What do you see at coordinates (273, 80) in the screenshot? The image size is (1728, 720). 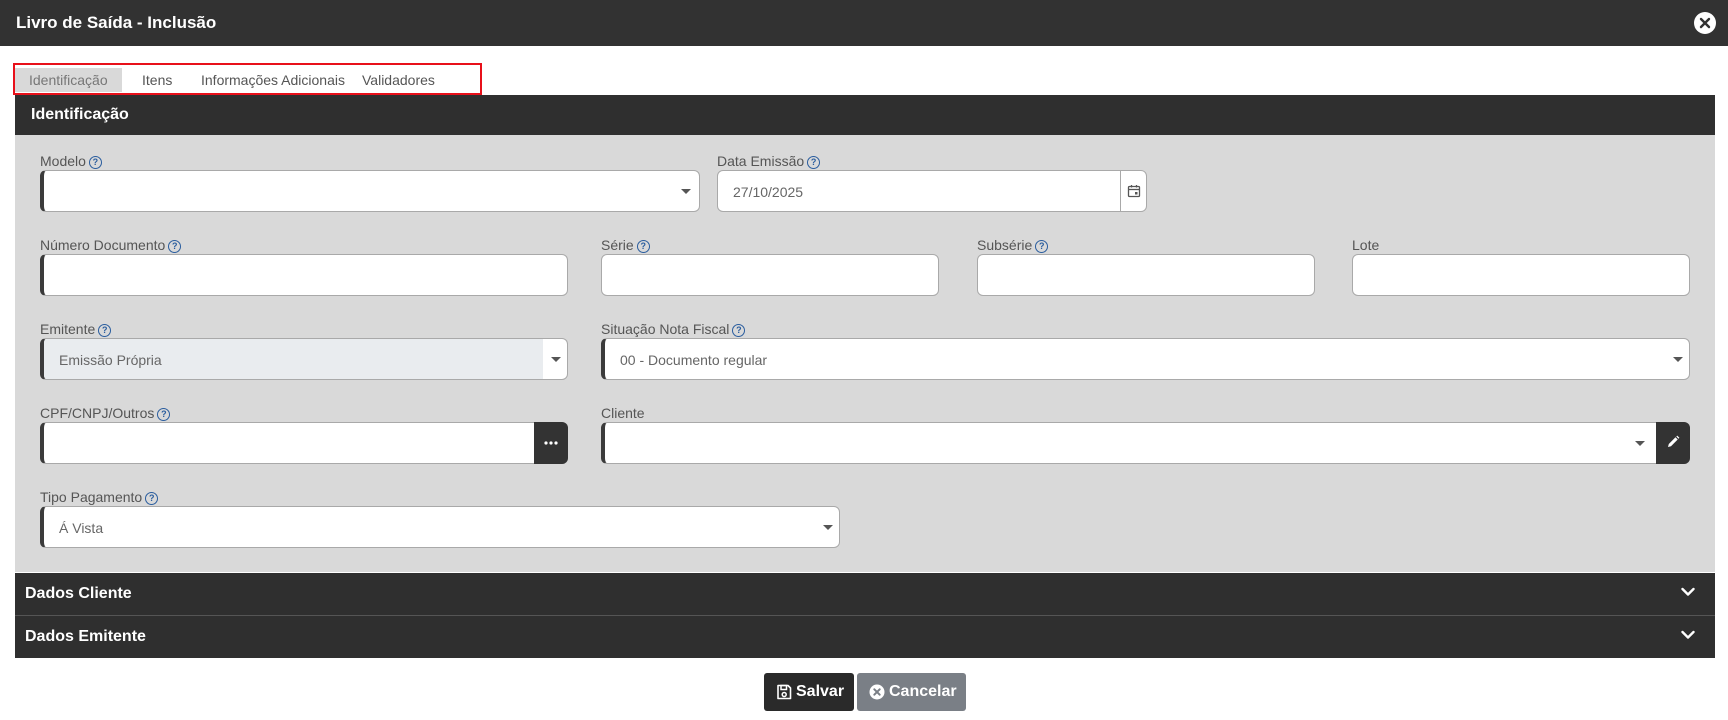 I see `tab-informacoes-adicionais: Informações Adicionais` at bounding box center [273, 80].